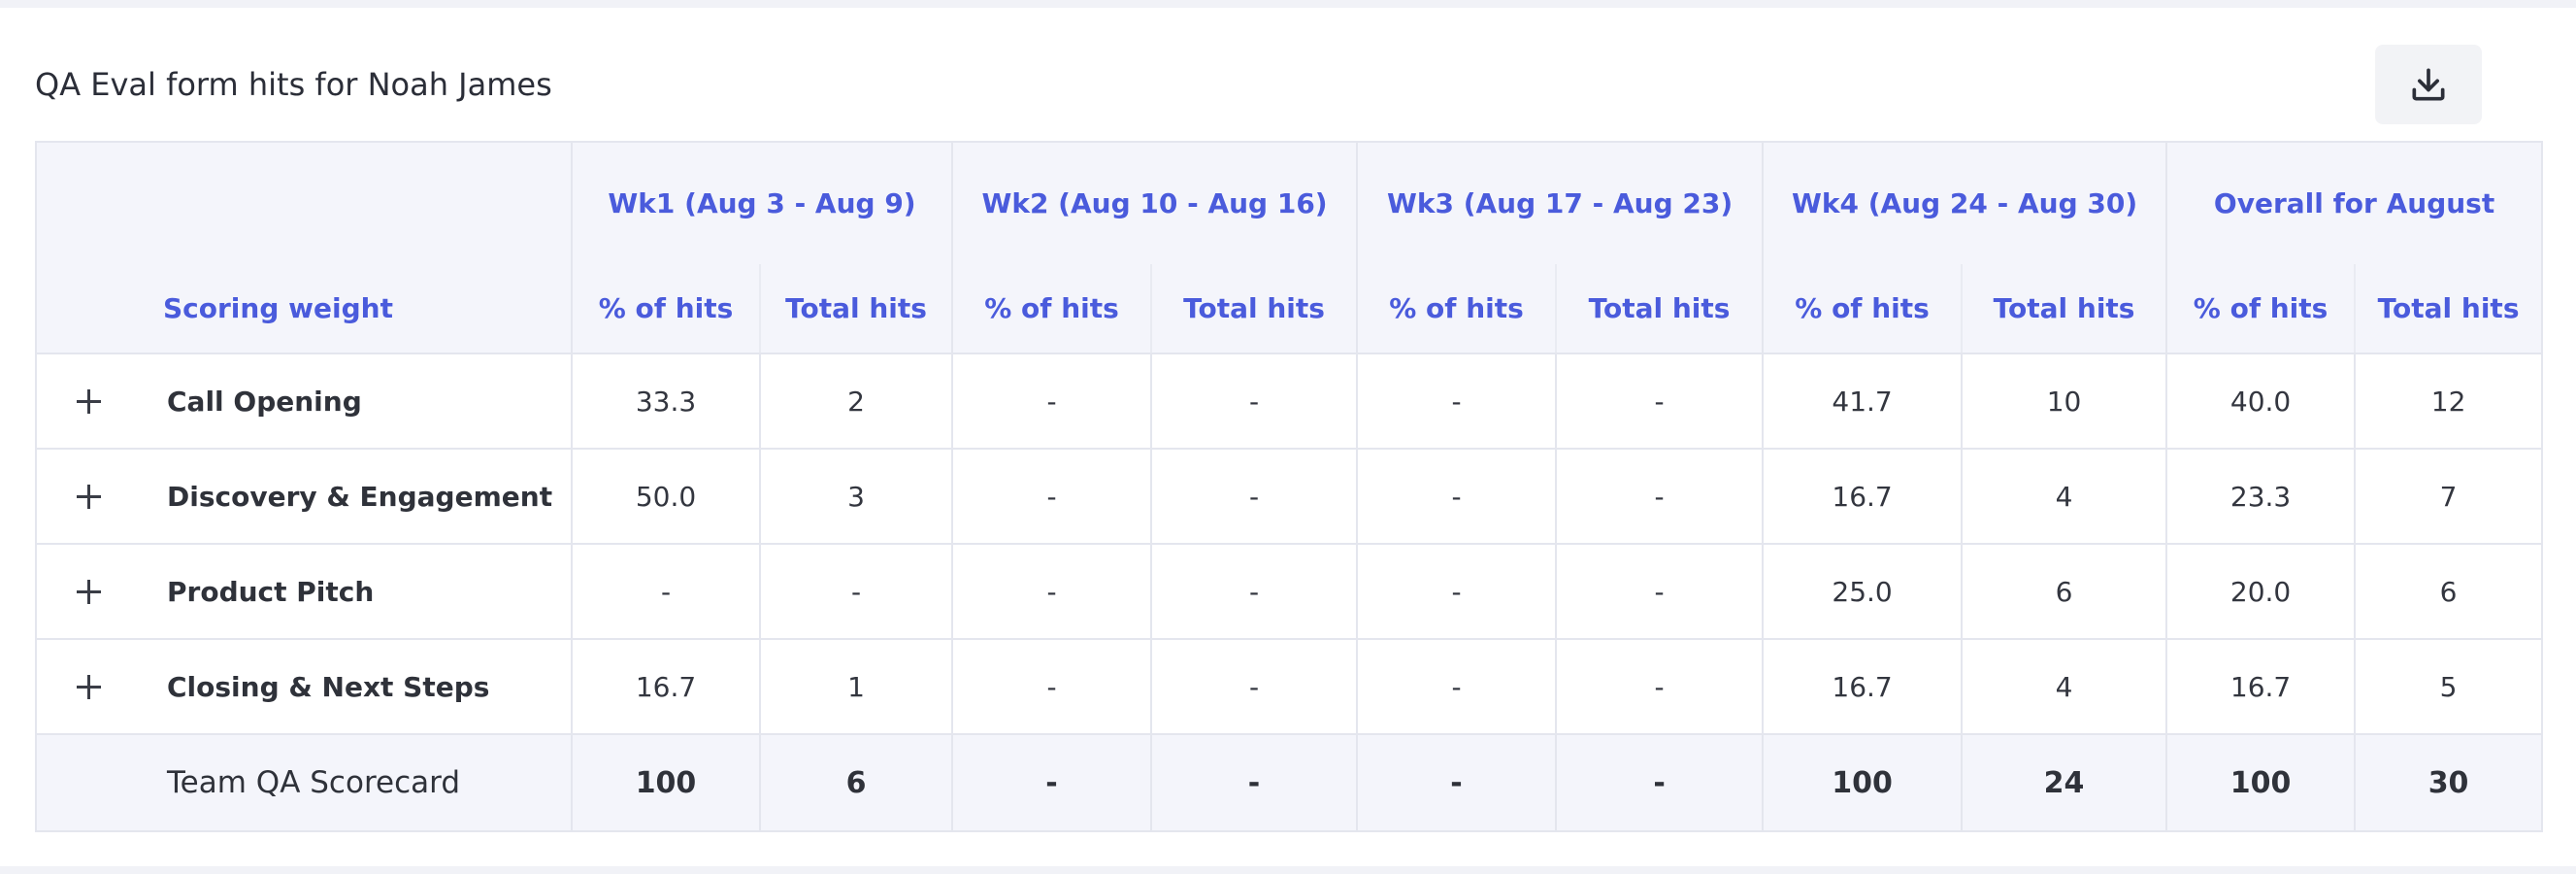 Image resolution: width=2576 pixels, height=874 pixels. Describe the element at coordinates (2448, 497) in the screenshot. I see `cell: 7` at that location.